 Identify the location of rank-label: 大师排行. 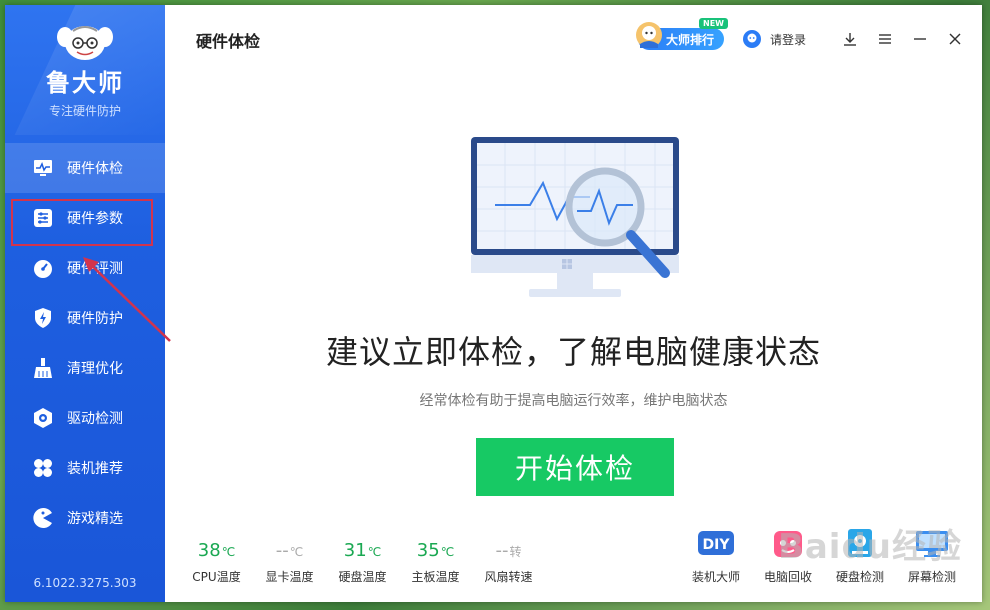
(689, 39).